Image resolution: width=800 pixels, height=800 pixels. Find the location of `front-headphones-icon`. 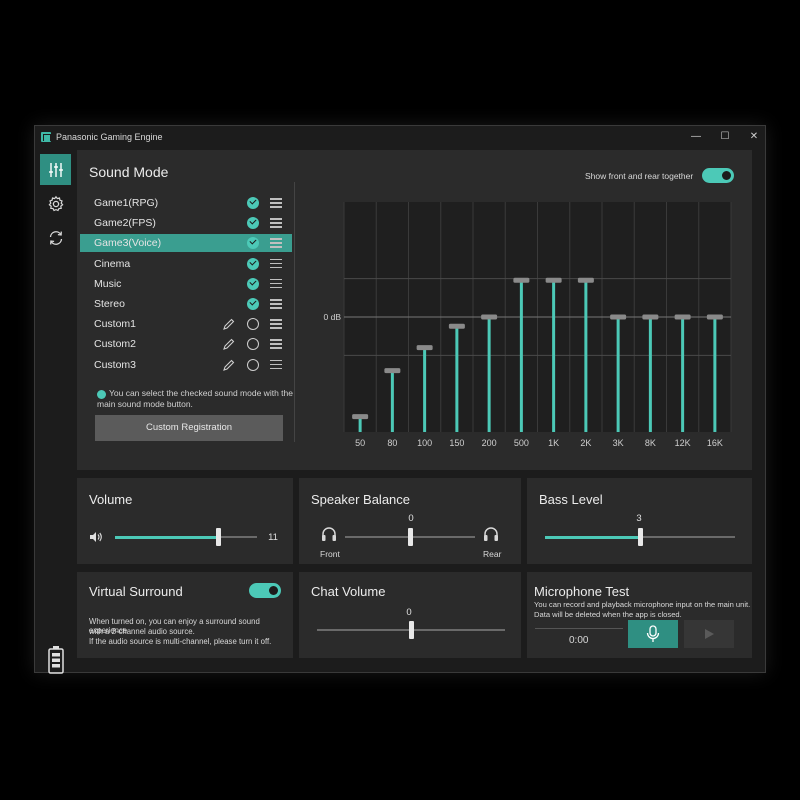

front-headphones-icon is located at coordinates (329, 534).